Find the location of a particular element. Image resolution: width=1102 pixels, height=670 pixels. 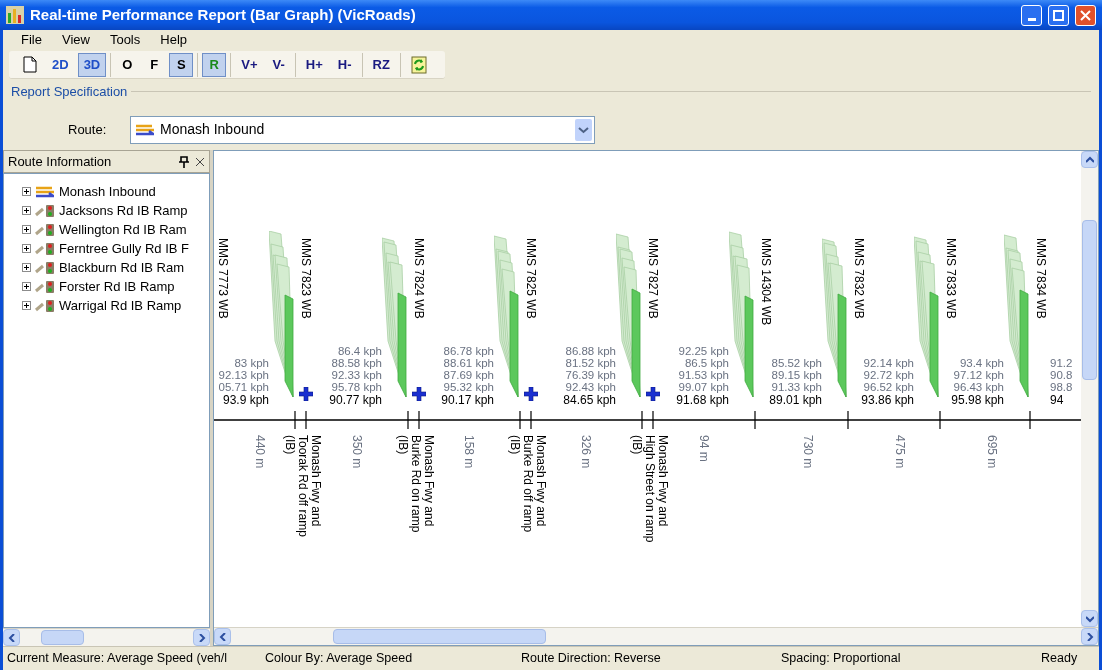

current-value: 90.77 kph is located at coordinates (355, 400).